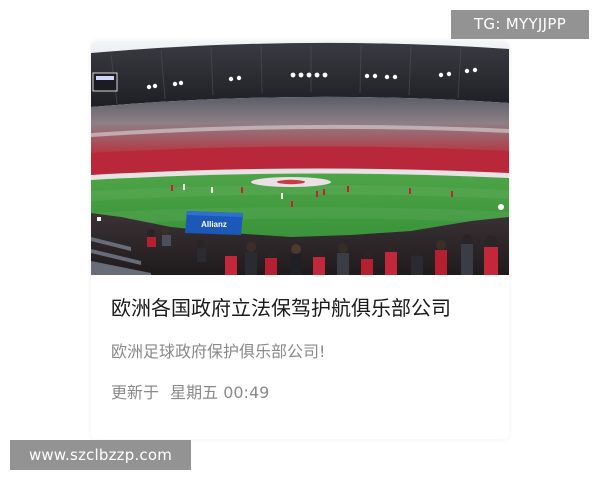 This screenshot has width=600, height=480. What do you see at coordinates (220, 392) in the screenshot?
I see `updated-time: 星期五 00:49` at bounding box center [220, 392].